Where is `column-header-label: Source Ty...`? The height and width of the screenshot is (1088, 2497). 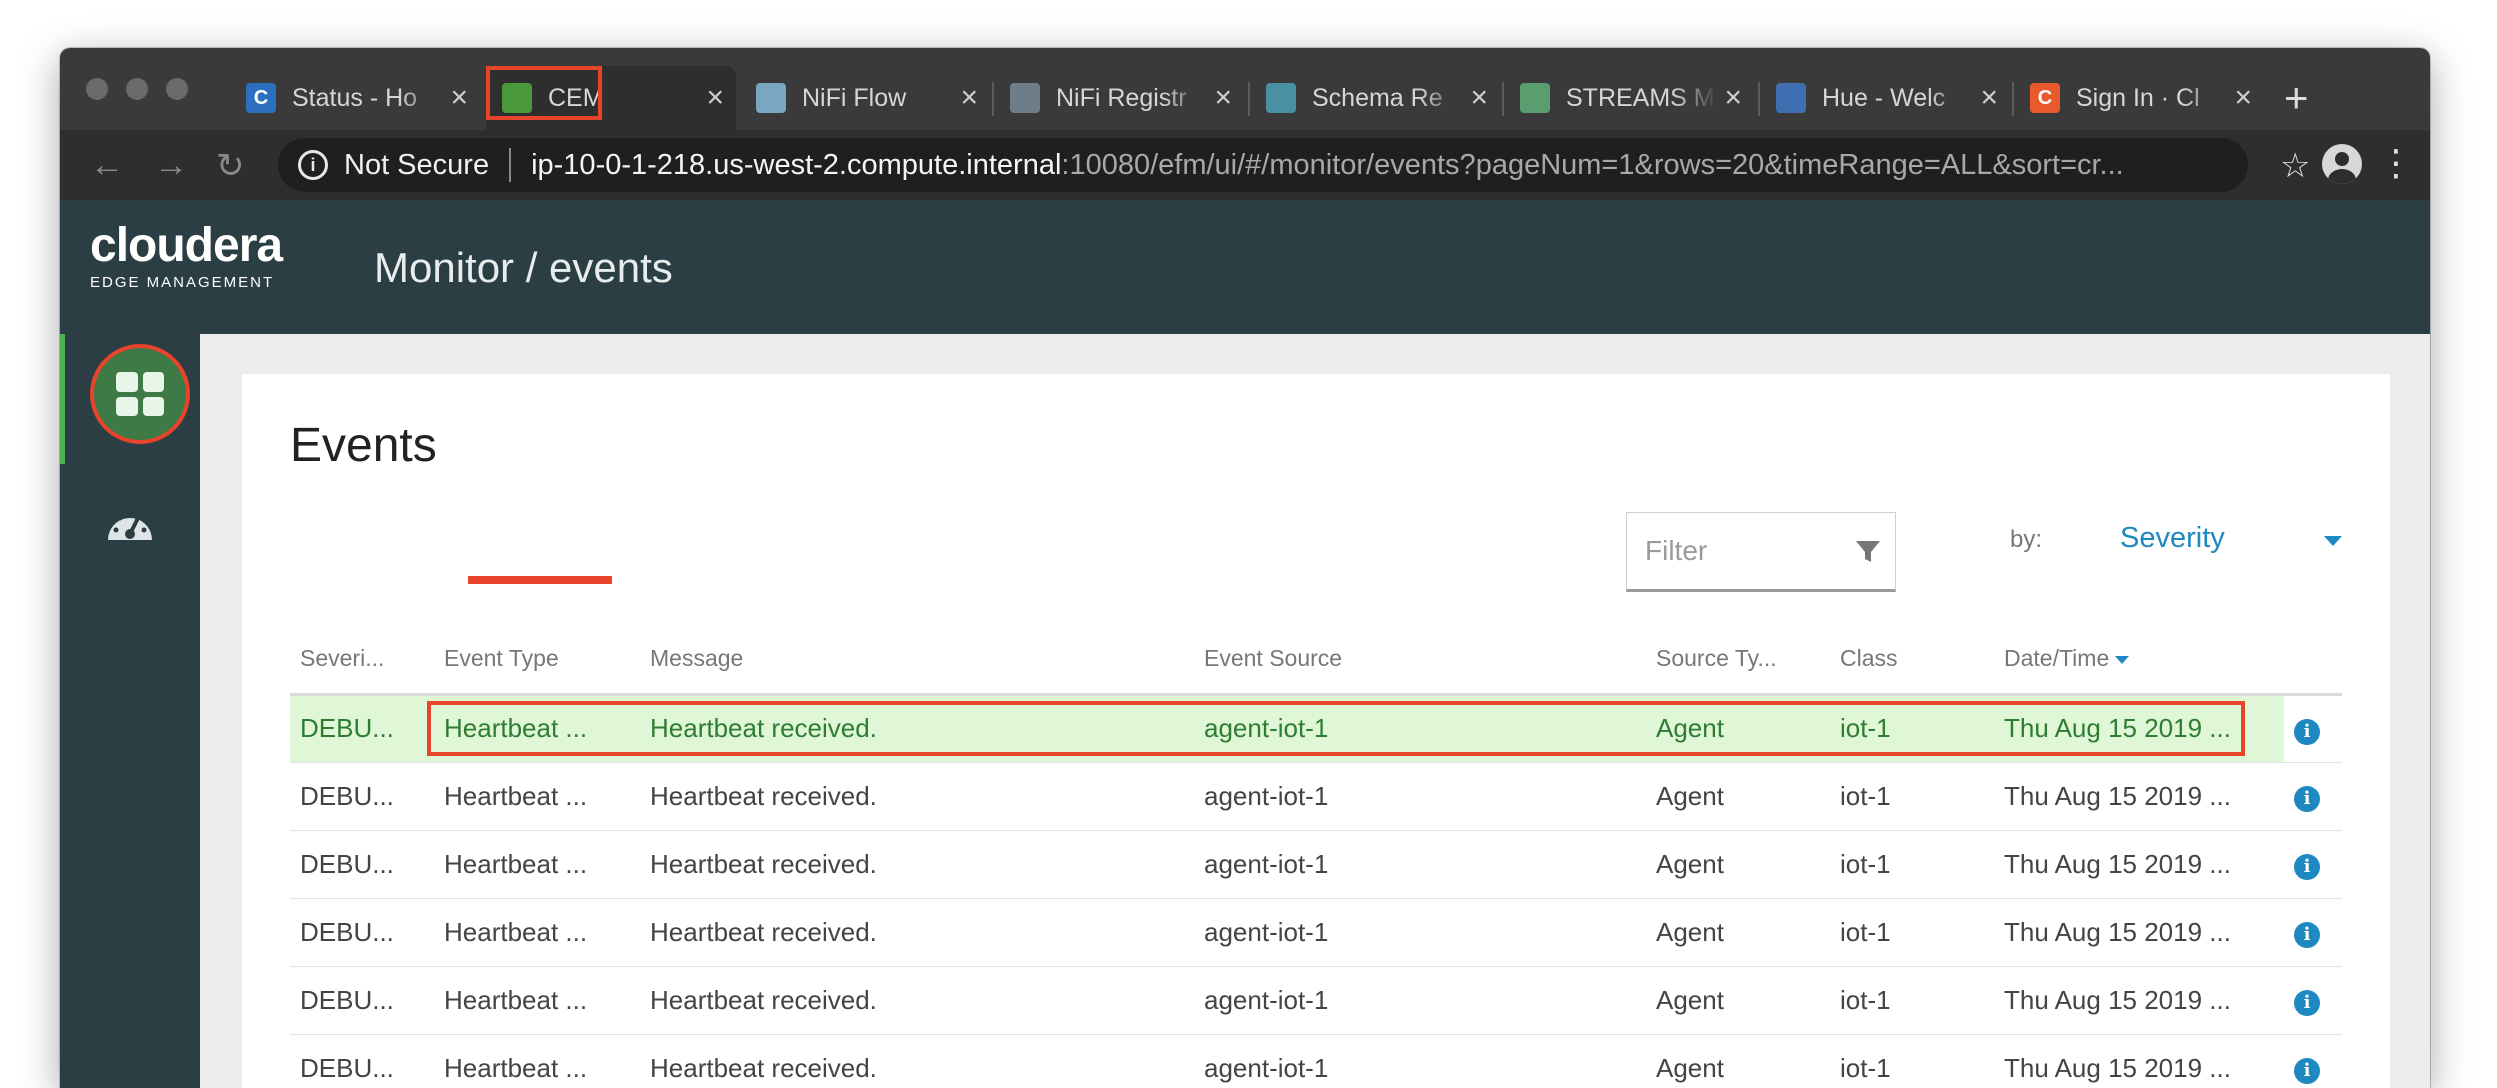 column-header-label: Source Ty... is located at coordinates (1716, 657).